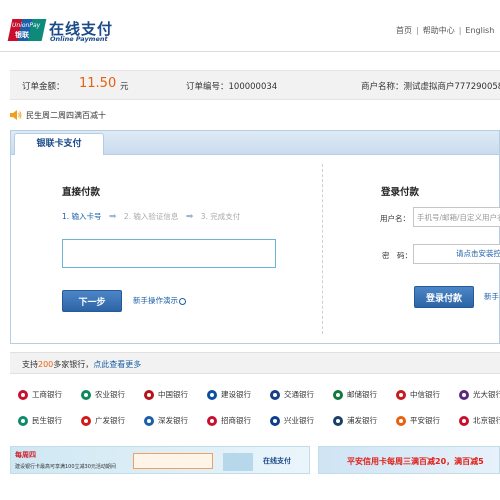  What do you see at coordinates (322, 249) in the screenshot?
I see `panel-divider` at bounding box center [322, 249].